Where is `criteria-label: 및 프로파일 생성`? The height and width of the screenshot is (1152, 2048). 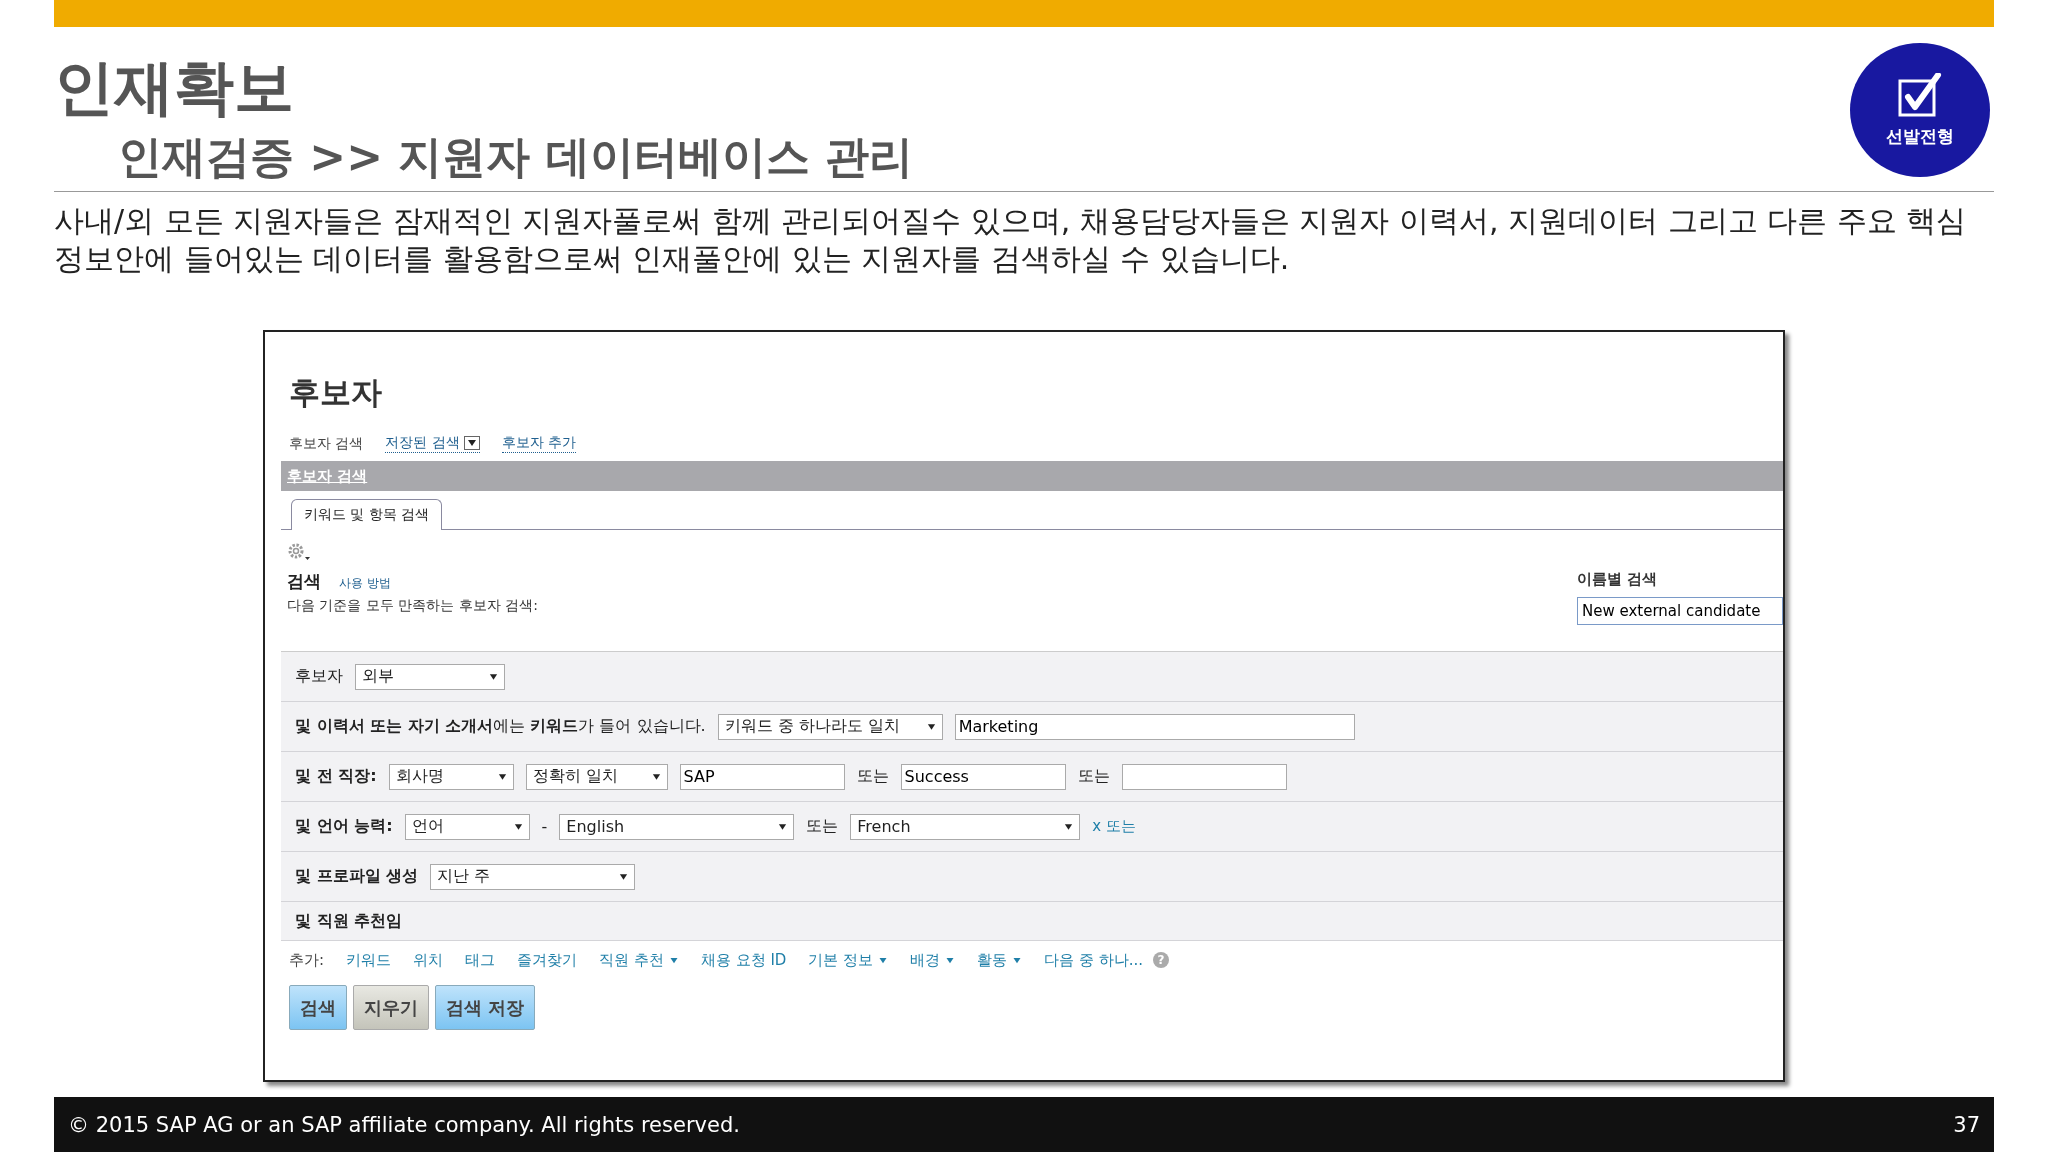 criteria-label: 및 프로파일 생성 is located at coordinates (357, 876).